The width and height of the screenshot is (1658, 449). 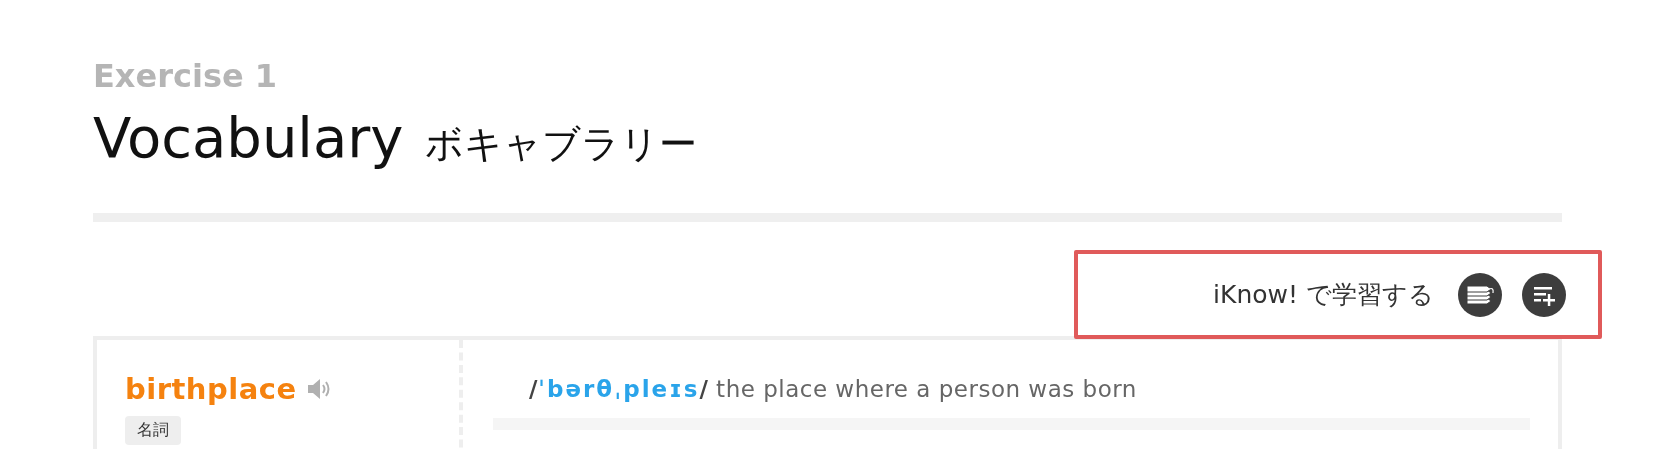 What do you see at coordinates (833, 389) in the screenshot?
I see `pronunciation-definition: /ˈbərθˌpleɪs/ the place where a person was born` at bounding box center [833, 389].